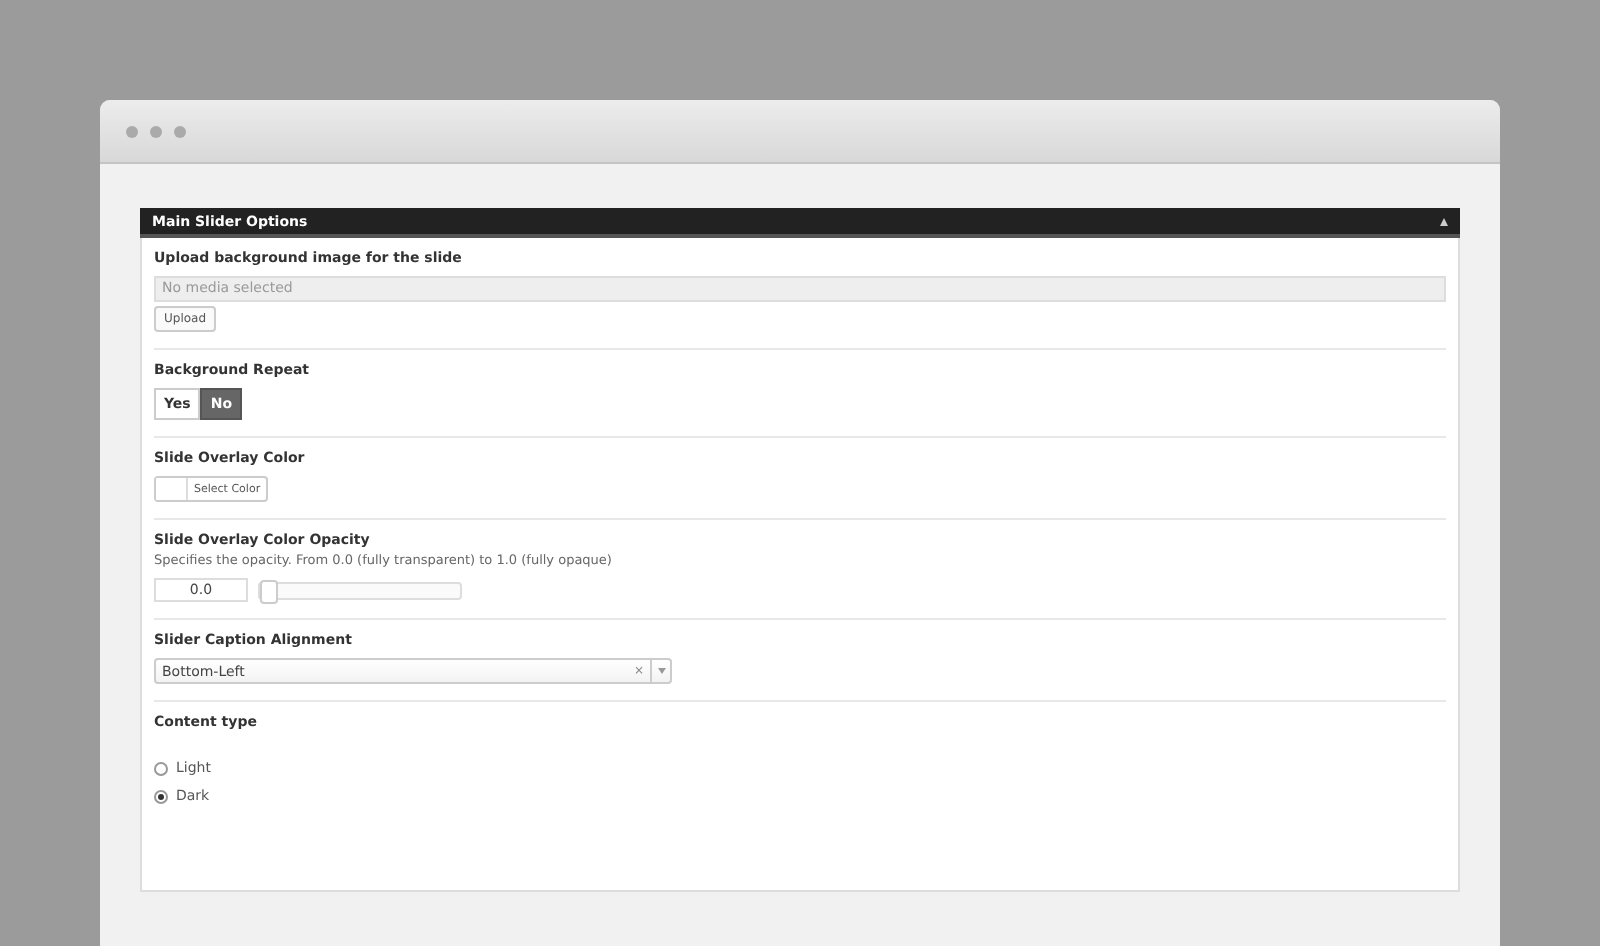  What do you see at coordinates (660, 671) in the screenshot?
I see `dropdown-arrow-icon` at bounding box center [660, 671].